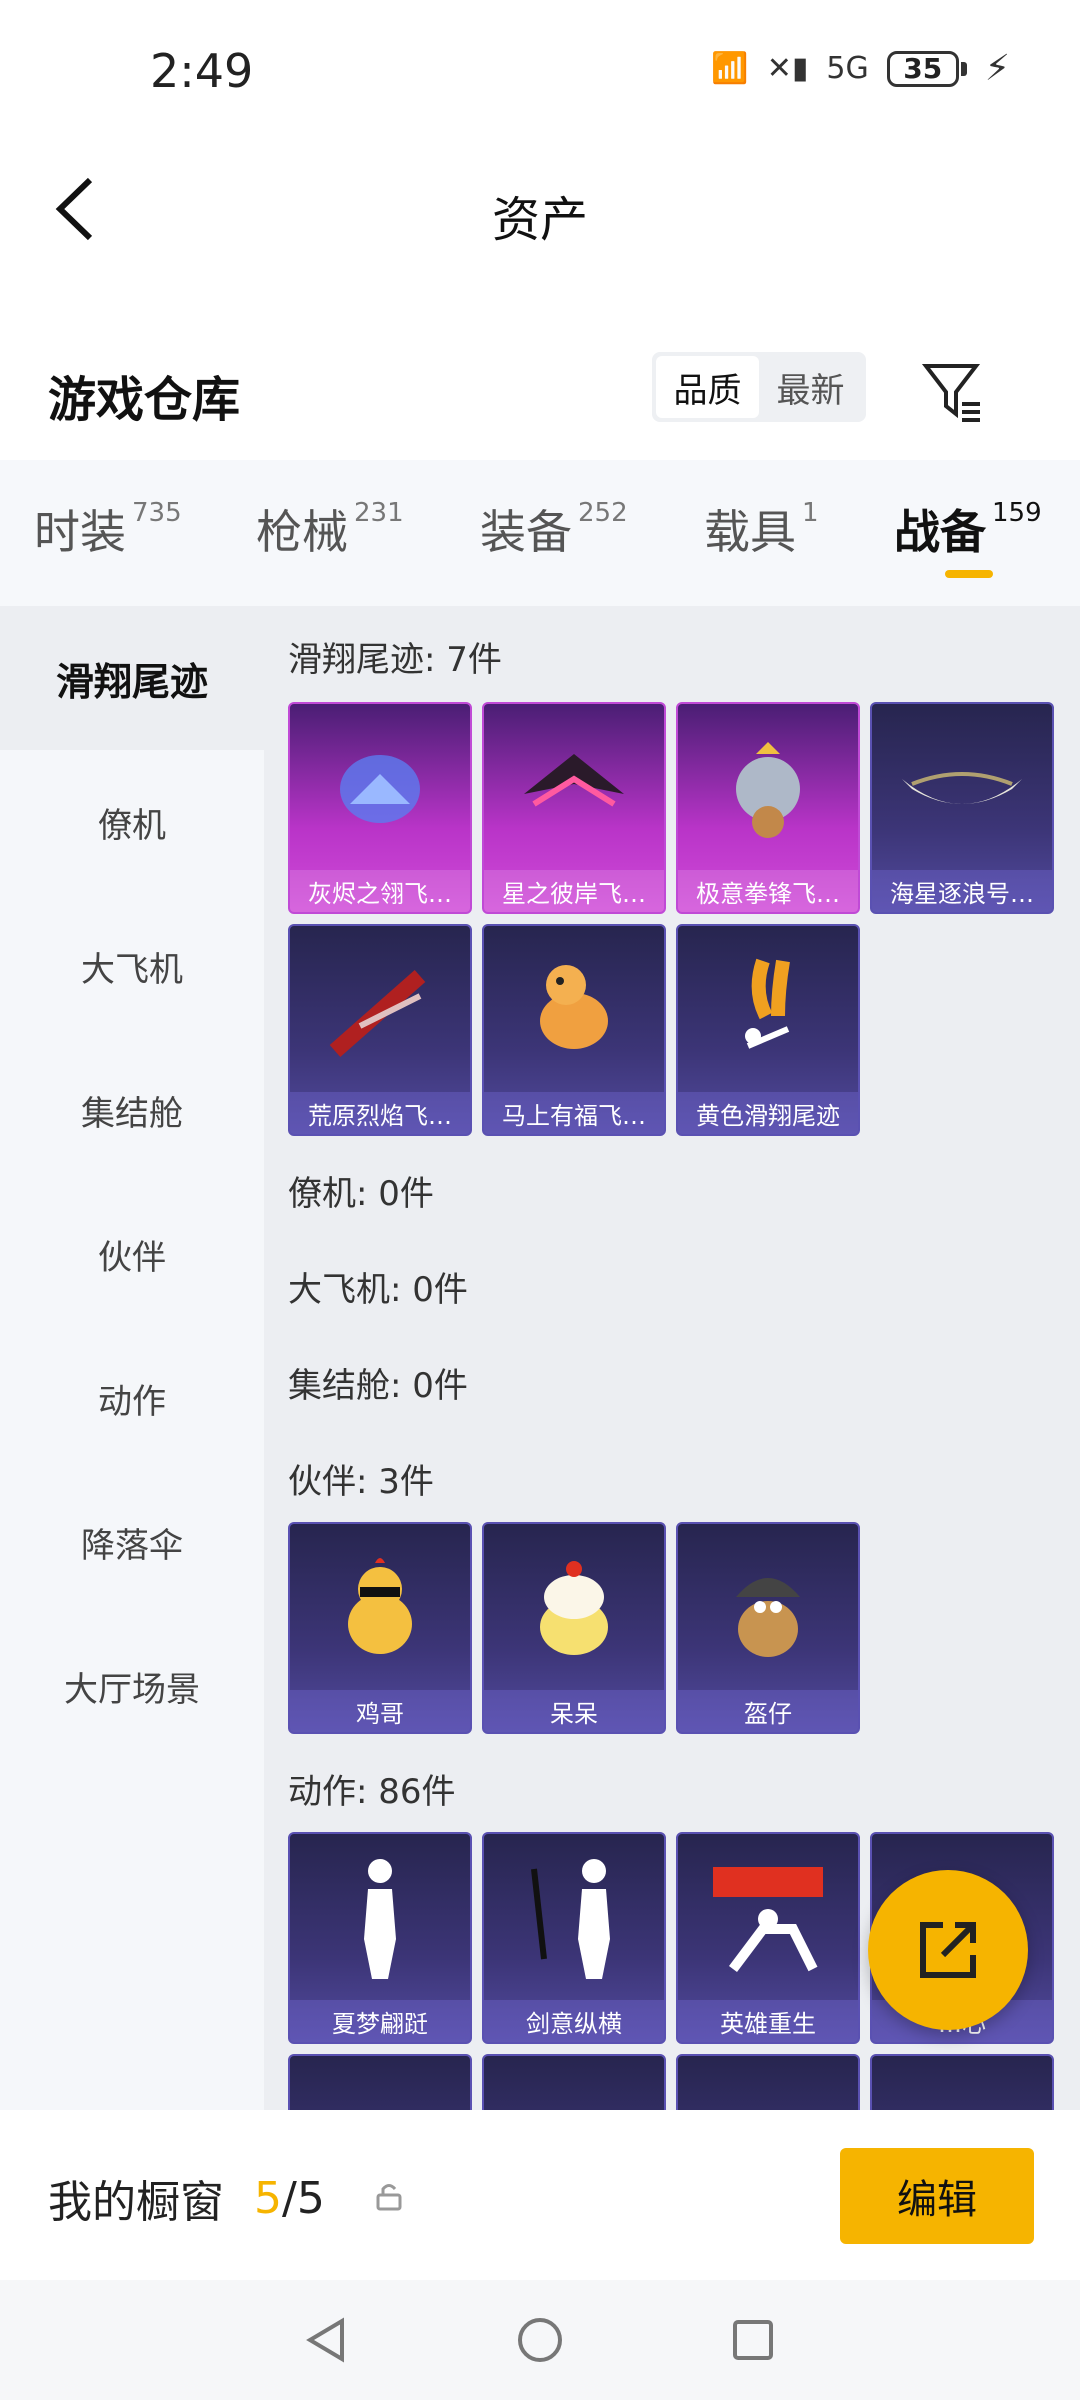  What do you see at coordinates (603, 513) in the screenshot?
I see `tab-count: 252` at bounding box center [603, 513].